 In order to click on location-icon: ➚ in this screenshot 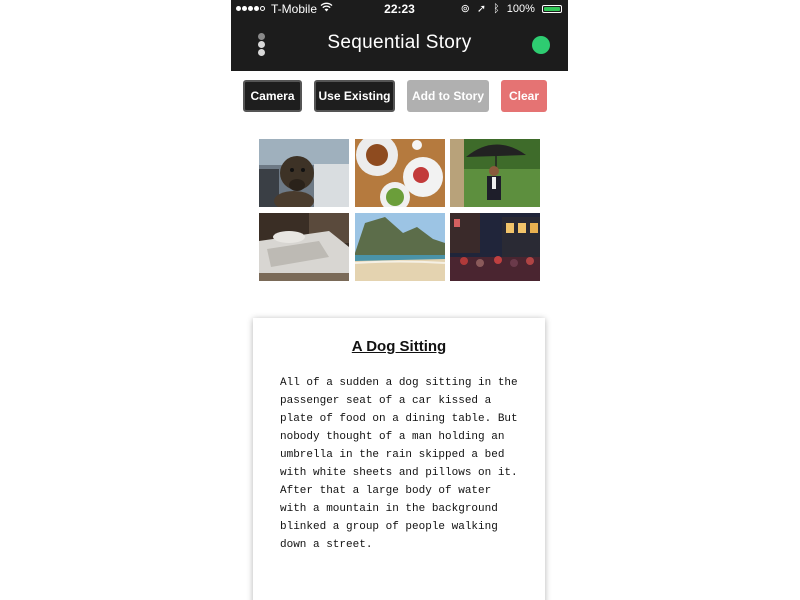, I will do `click(481, 9)`.